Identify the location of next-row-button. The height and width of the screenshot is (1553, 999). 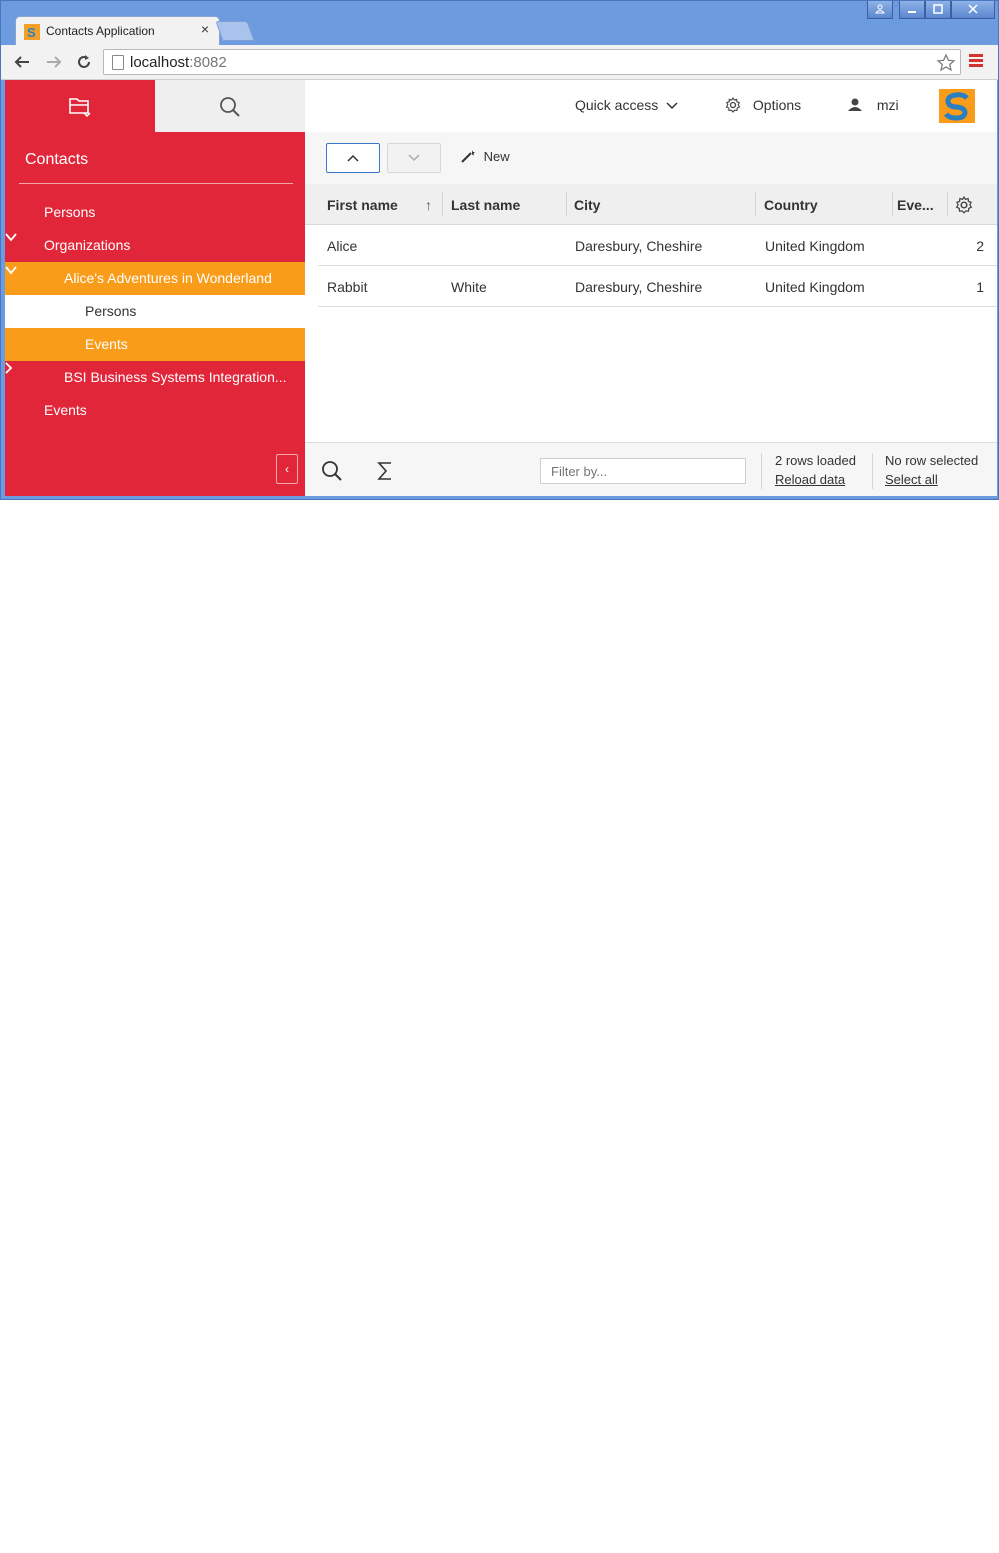
(414, 158).